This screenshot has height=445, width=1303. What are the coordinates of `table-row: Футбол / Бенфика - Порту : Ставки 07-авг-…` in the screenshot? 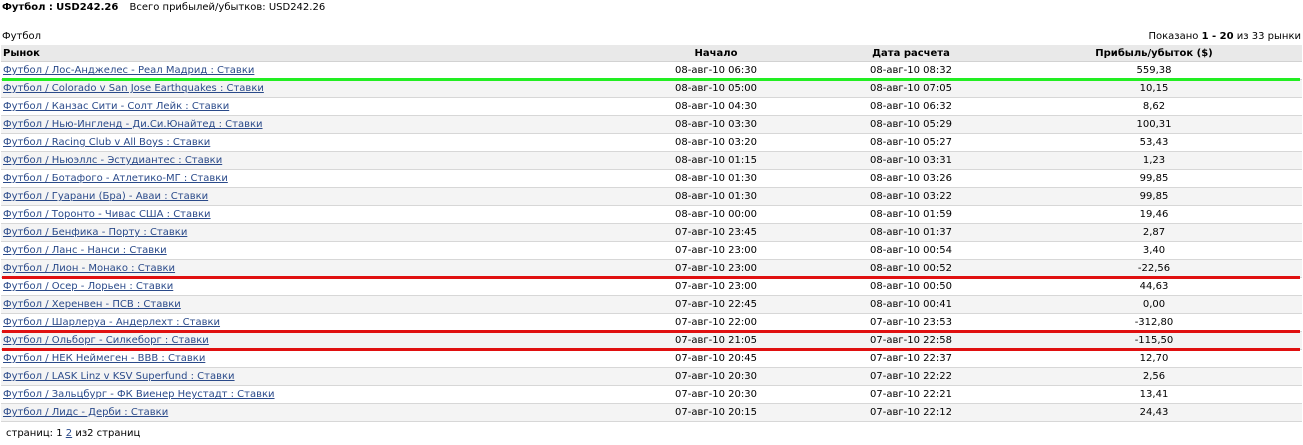 It's located at (651, 232).